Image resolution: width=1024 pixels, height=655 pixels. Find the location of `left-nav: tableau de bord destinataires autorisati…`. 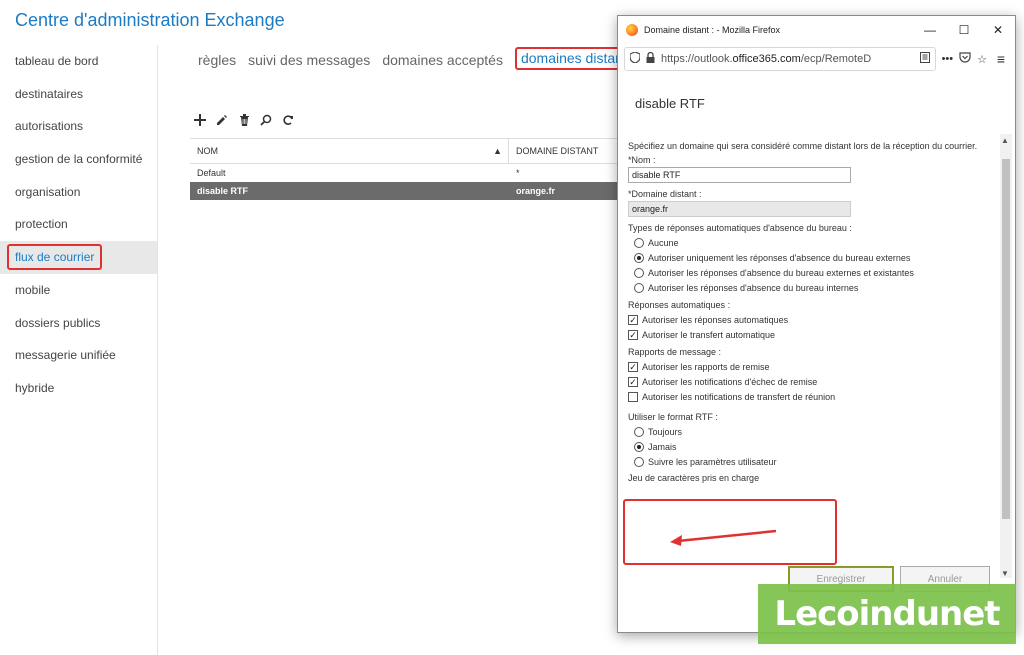

left-nav: tableau de bord destinataires autorisati… is located at coordinates (79, 350).